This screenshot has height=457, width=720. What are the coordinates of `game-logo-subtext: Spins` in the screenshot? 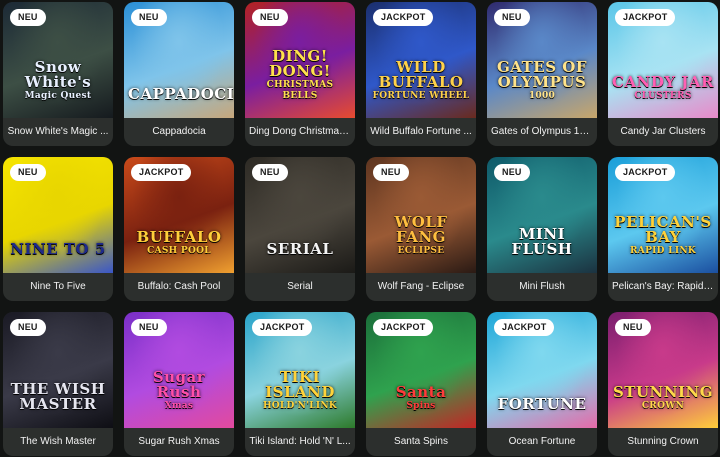 It's located at (421, 406).